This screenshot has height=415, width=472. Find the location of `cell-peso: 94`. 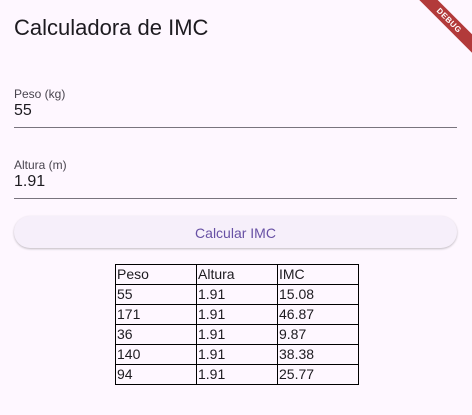

cell-peso: 94 is located at coordinates (156, 374).